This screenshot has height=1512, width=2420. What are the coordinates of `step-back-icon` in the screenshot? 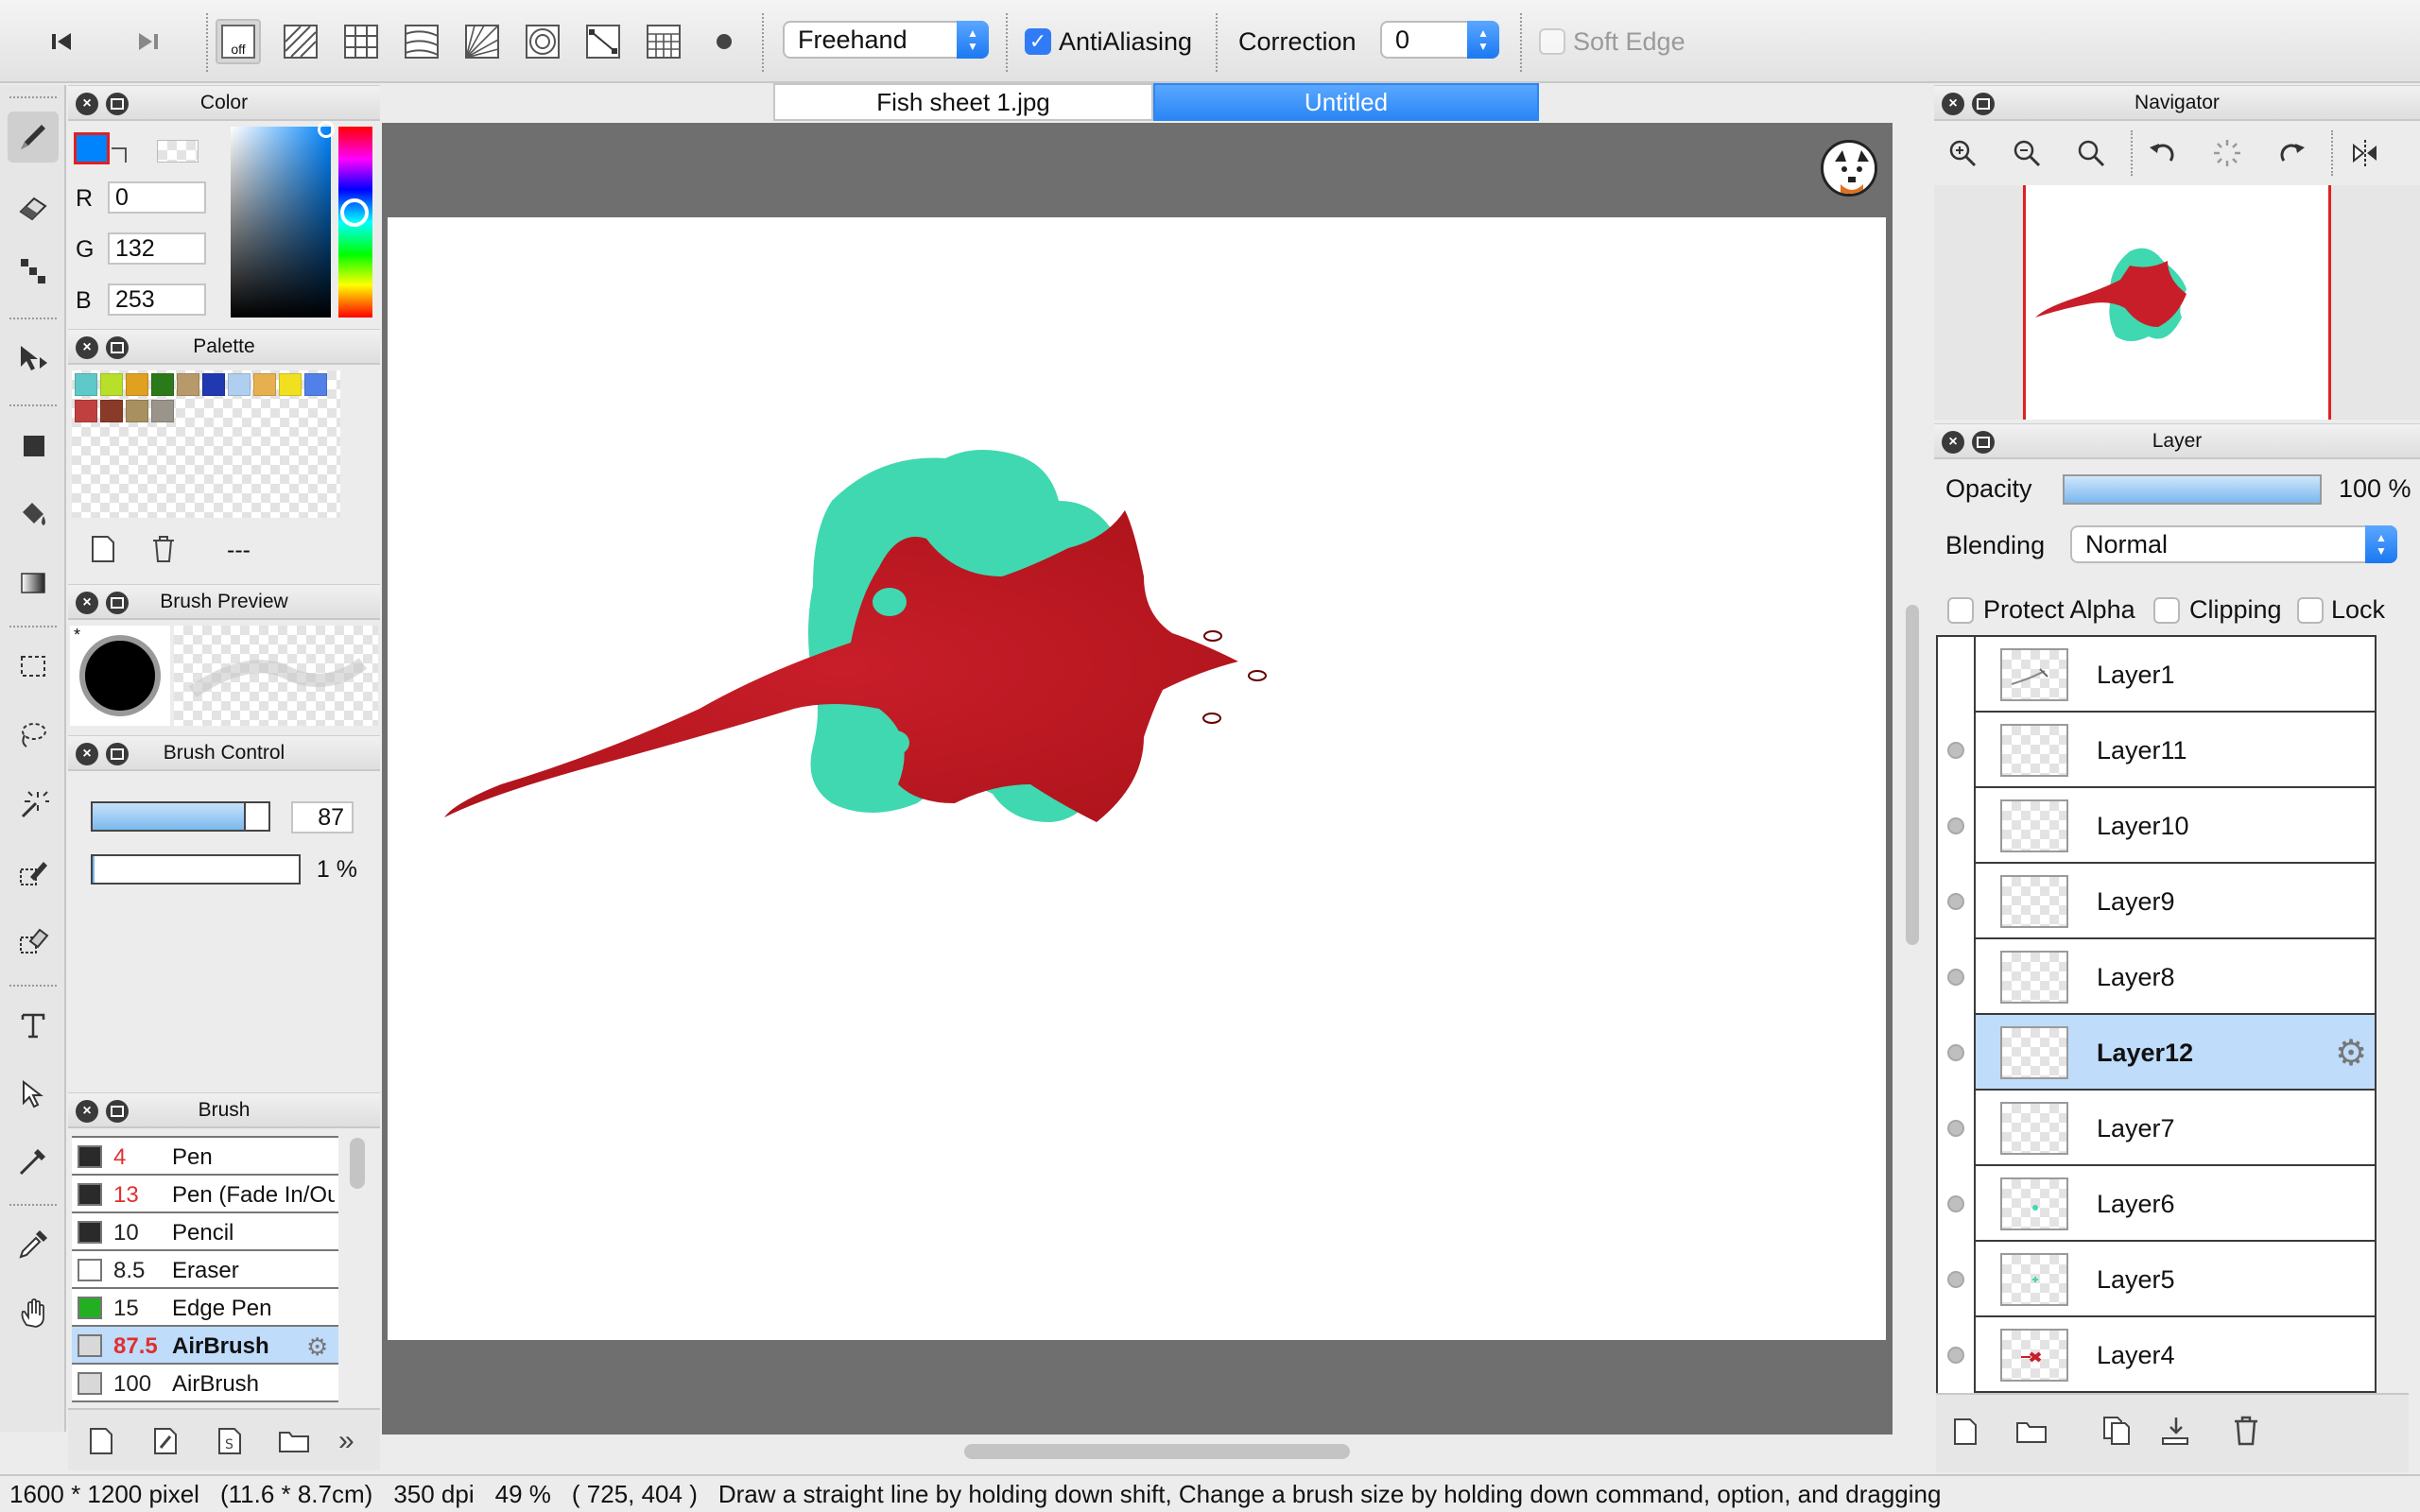 It's located at (63, 41).